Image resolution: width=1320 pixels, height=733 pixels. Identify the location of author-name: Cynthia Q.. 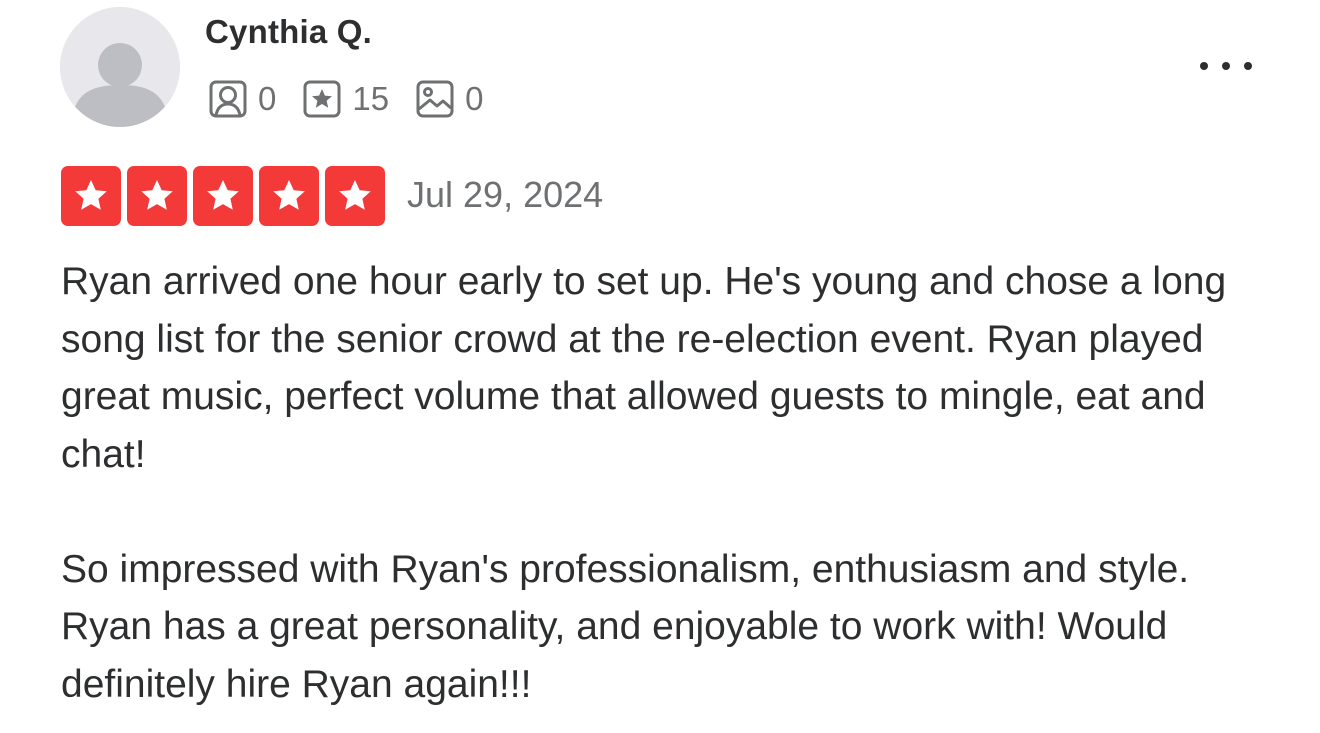
(288, 32).